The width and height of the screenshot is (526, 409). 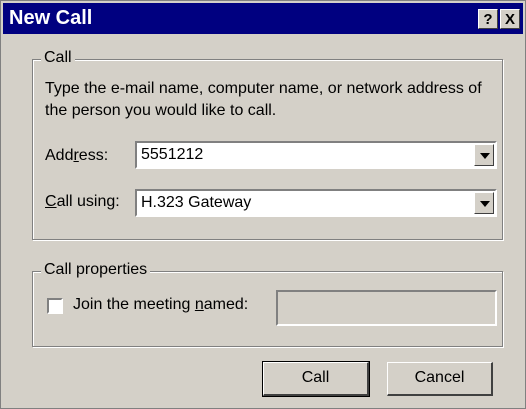 I want to click on call-using-value: H.323 Gateway, so click(x=196, y=203).